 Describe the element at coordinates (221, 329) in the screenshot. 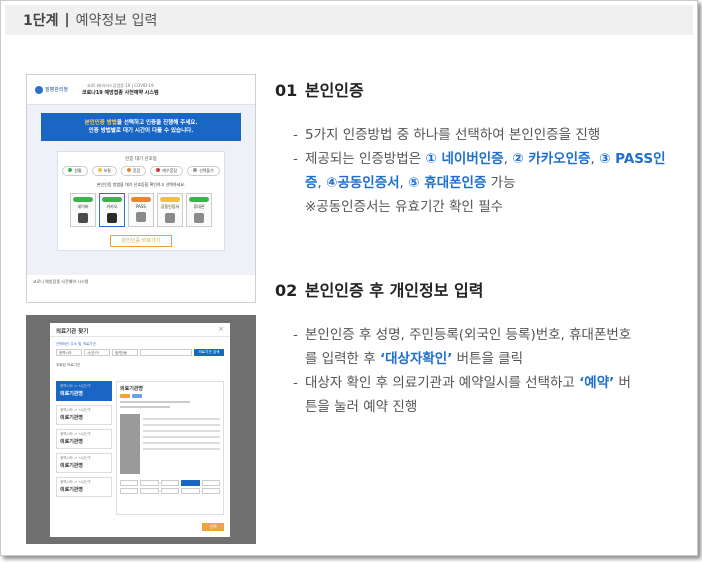

I see `close-icon: ×` at that location.